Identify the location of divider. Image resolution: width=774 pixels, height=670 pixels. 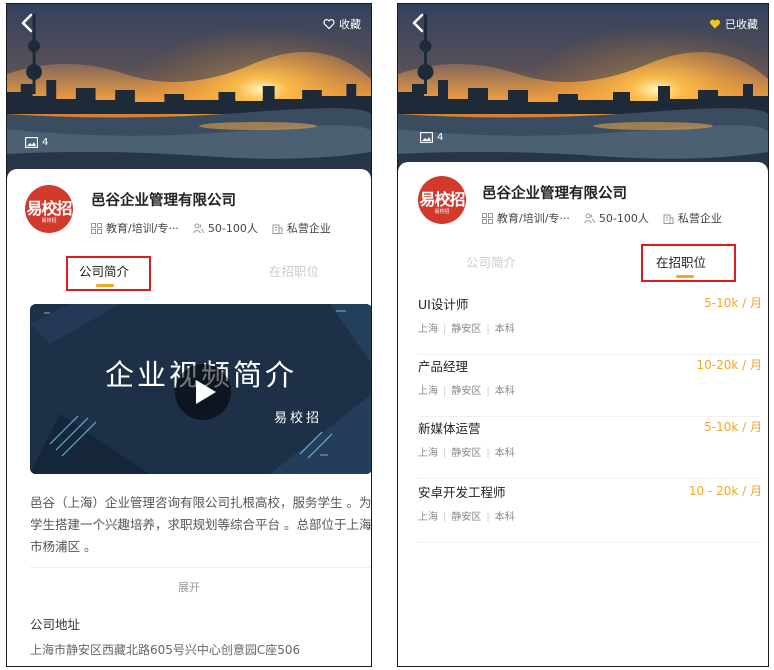
(200, 567).